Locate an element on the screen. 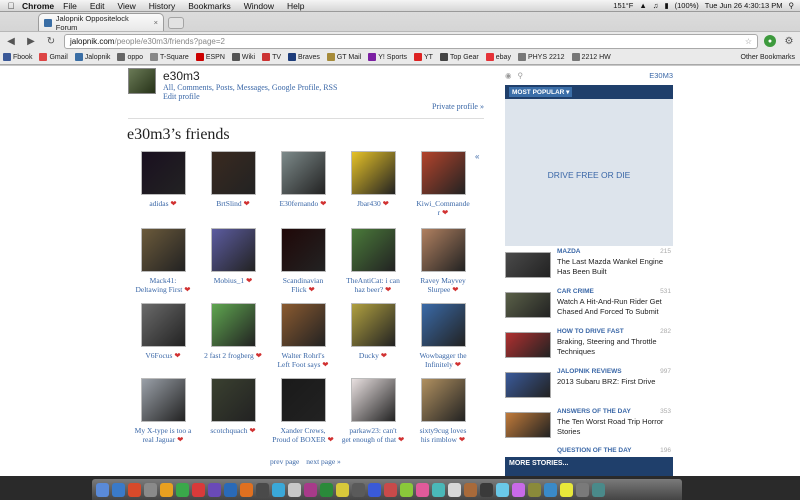 The width and height of the screenshot is (800, 500). friend-name-line1: scotchquach ❤ is located at coordinates (233, 430).